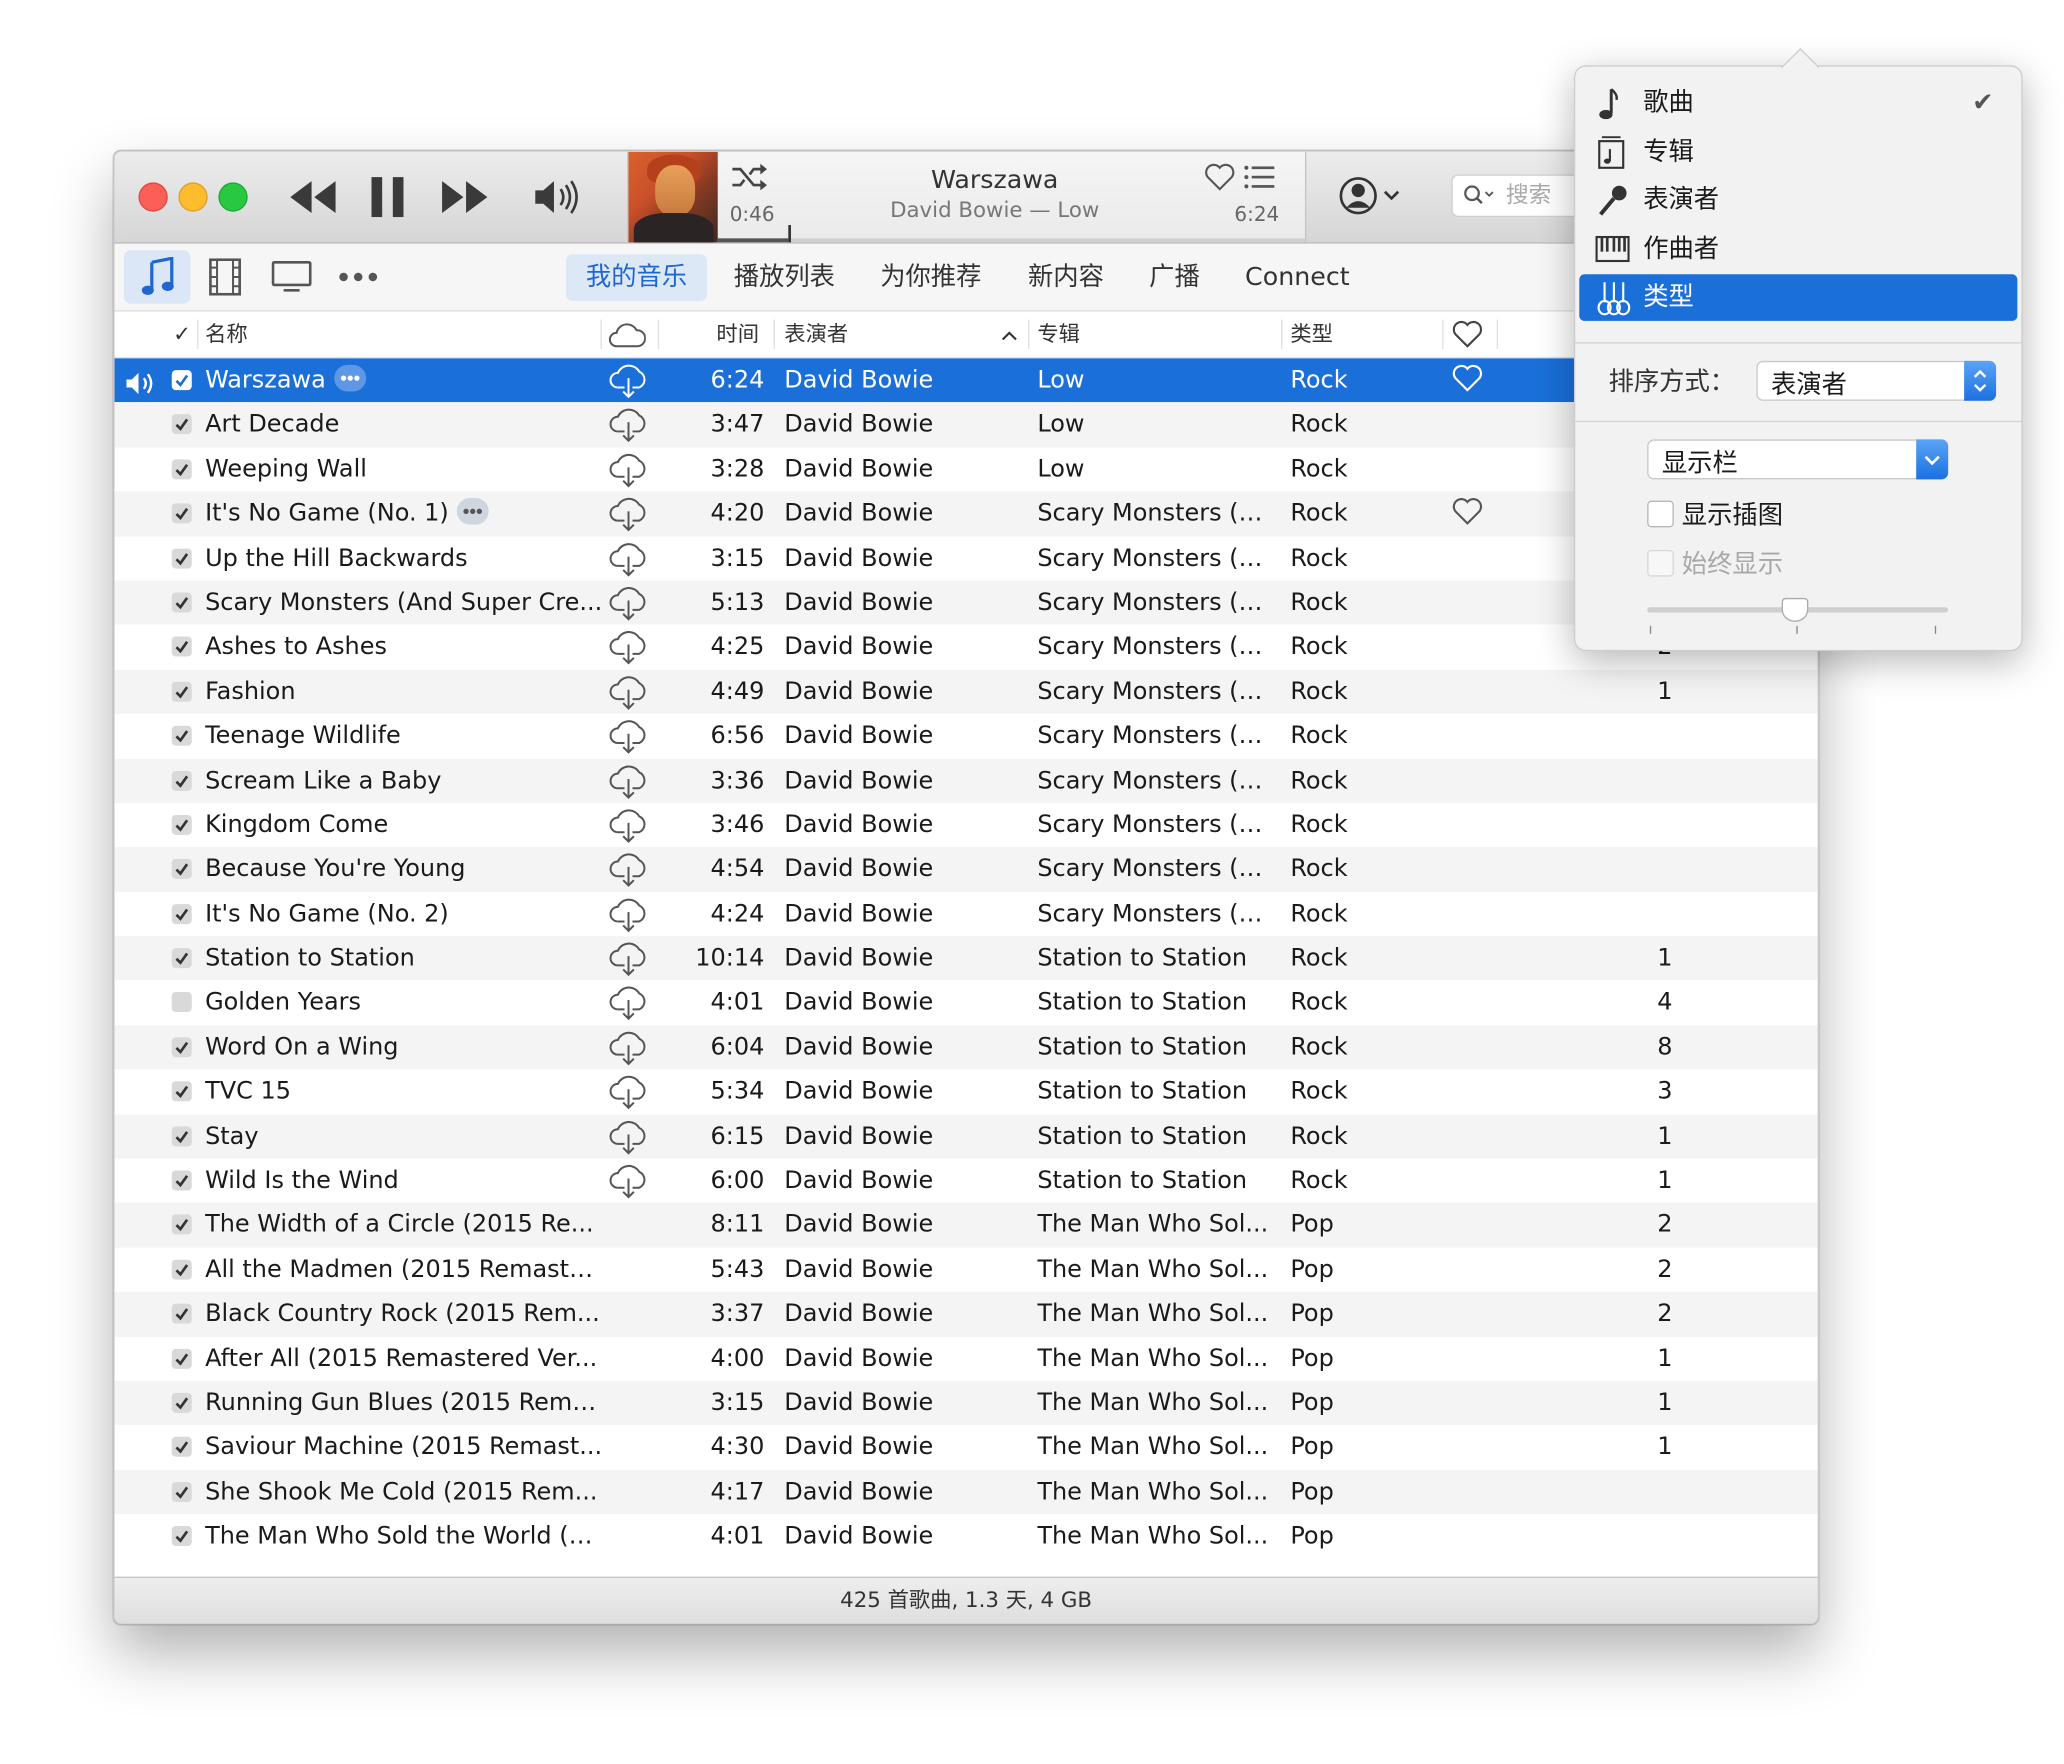  I want to click on tab-5: Connect, so click(1297, 277).